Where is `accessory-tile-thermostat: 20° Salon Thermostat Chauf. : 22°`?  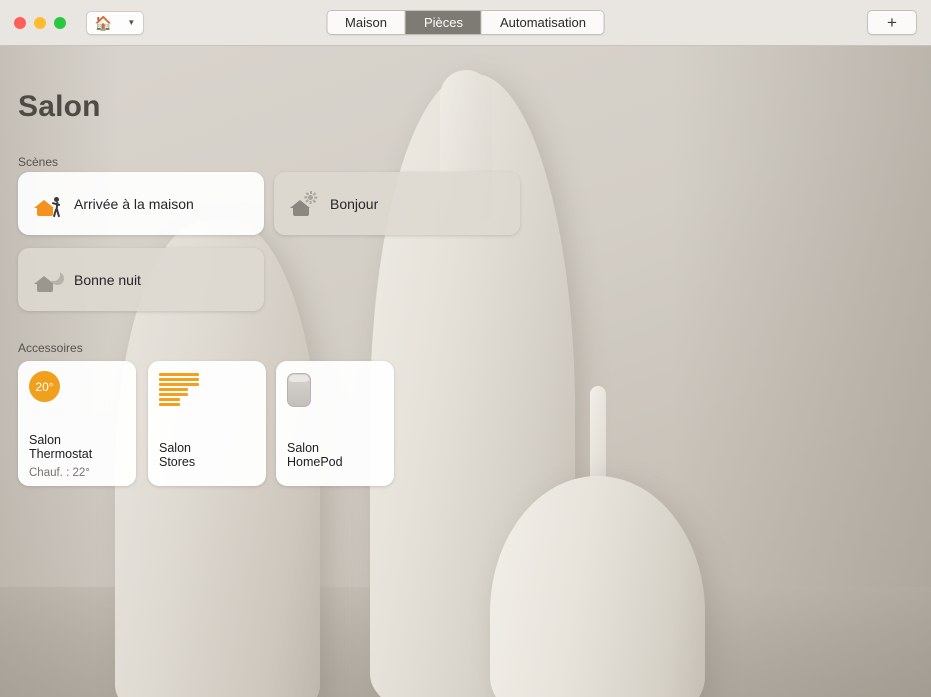
accessory-tile-thermostat: 20° Salon Thermostat Chauf. : 22° is located at coordinates (77, 423).